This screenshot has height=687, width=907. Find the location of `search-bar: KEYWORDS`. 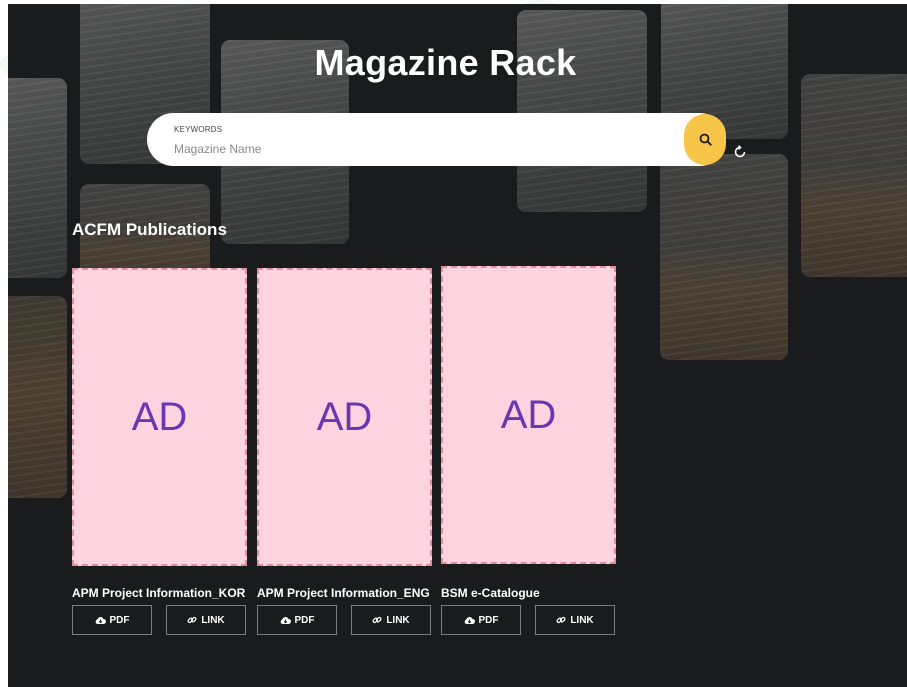

search-bar: KEYWORDS is located at coordinates (436, 139).